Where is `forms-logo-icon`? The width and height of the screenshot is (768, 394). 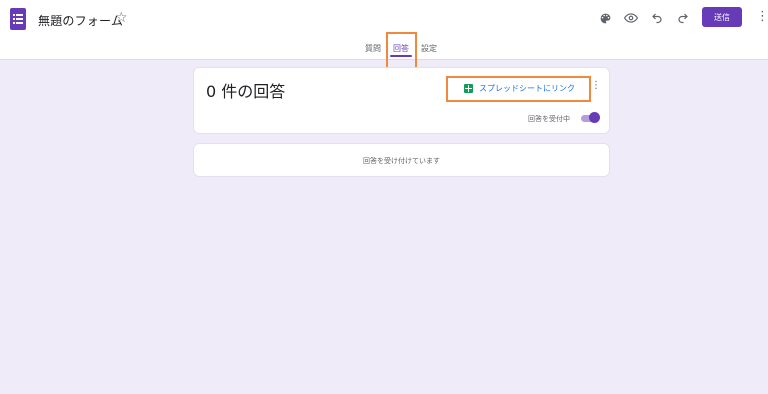
forms-logo-icon is located at coordinates (18, 19).